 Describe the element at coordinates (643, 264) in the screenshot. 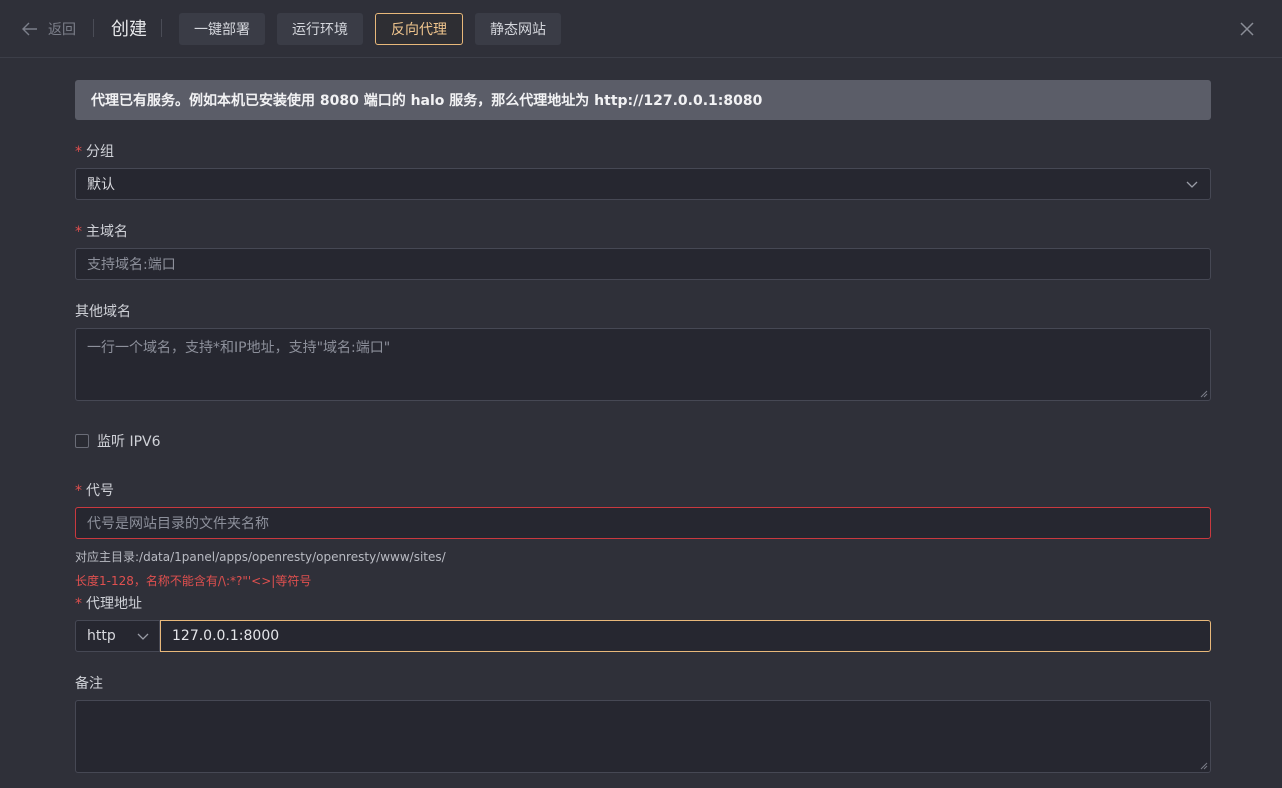

I see `primary-domain-input: 支持域名:端口` at that location.